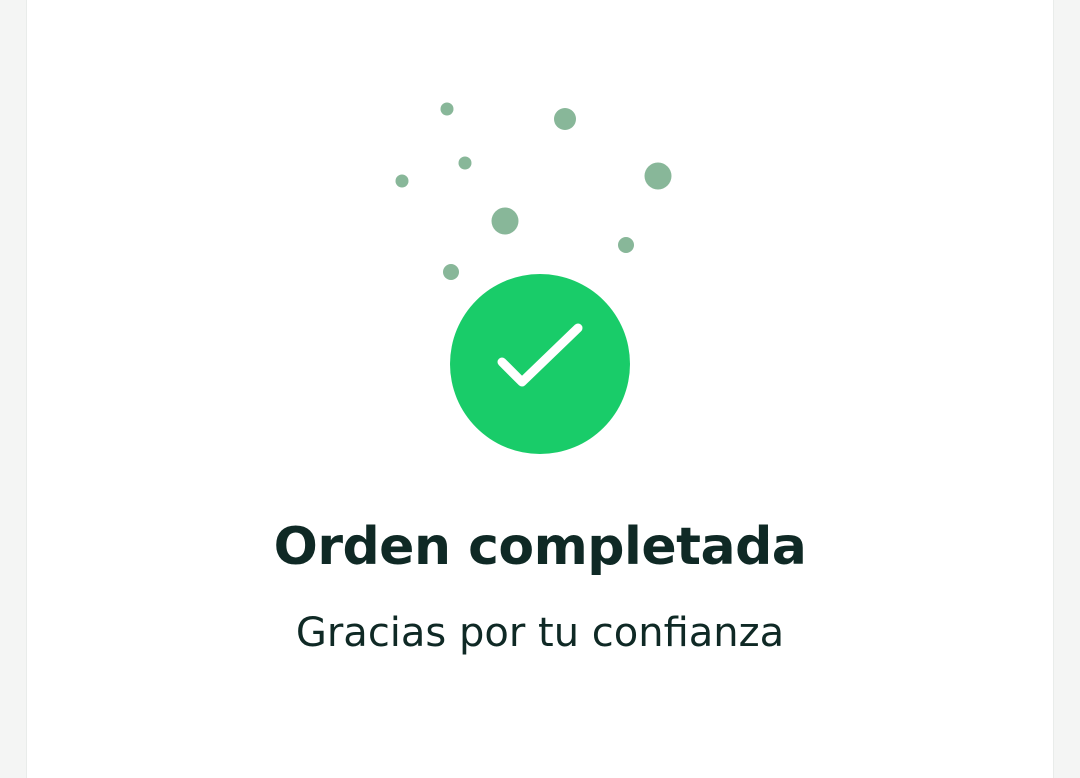 This screenshot has width=1080, height=778. What do you see at coordinates (540, 355) in the screenshot?
I see `check-icon` at bounding box center [540, 355].